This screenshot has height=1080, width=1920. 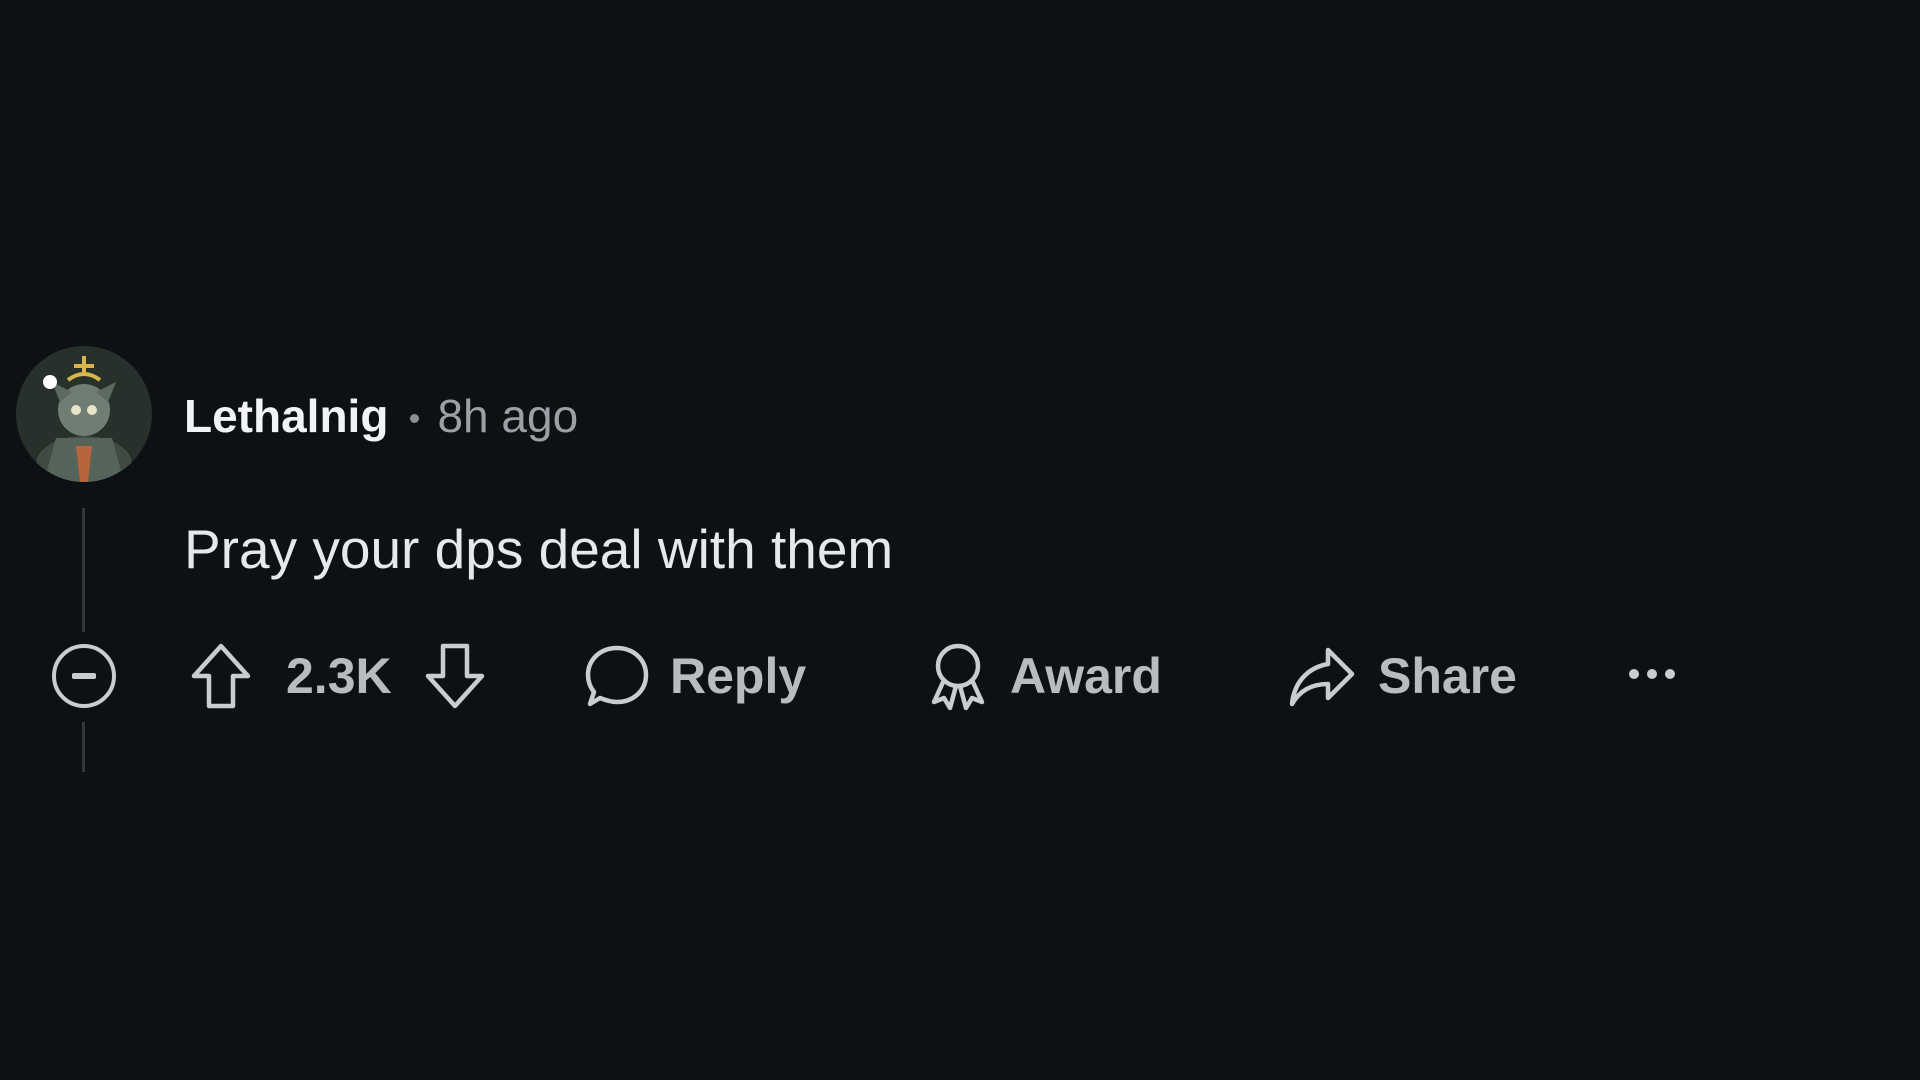 I want to click on upvote-button, so click(x=221, y=676).